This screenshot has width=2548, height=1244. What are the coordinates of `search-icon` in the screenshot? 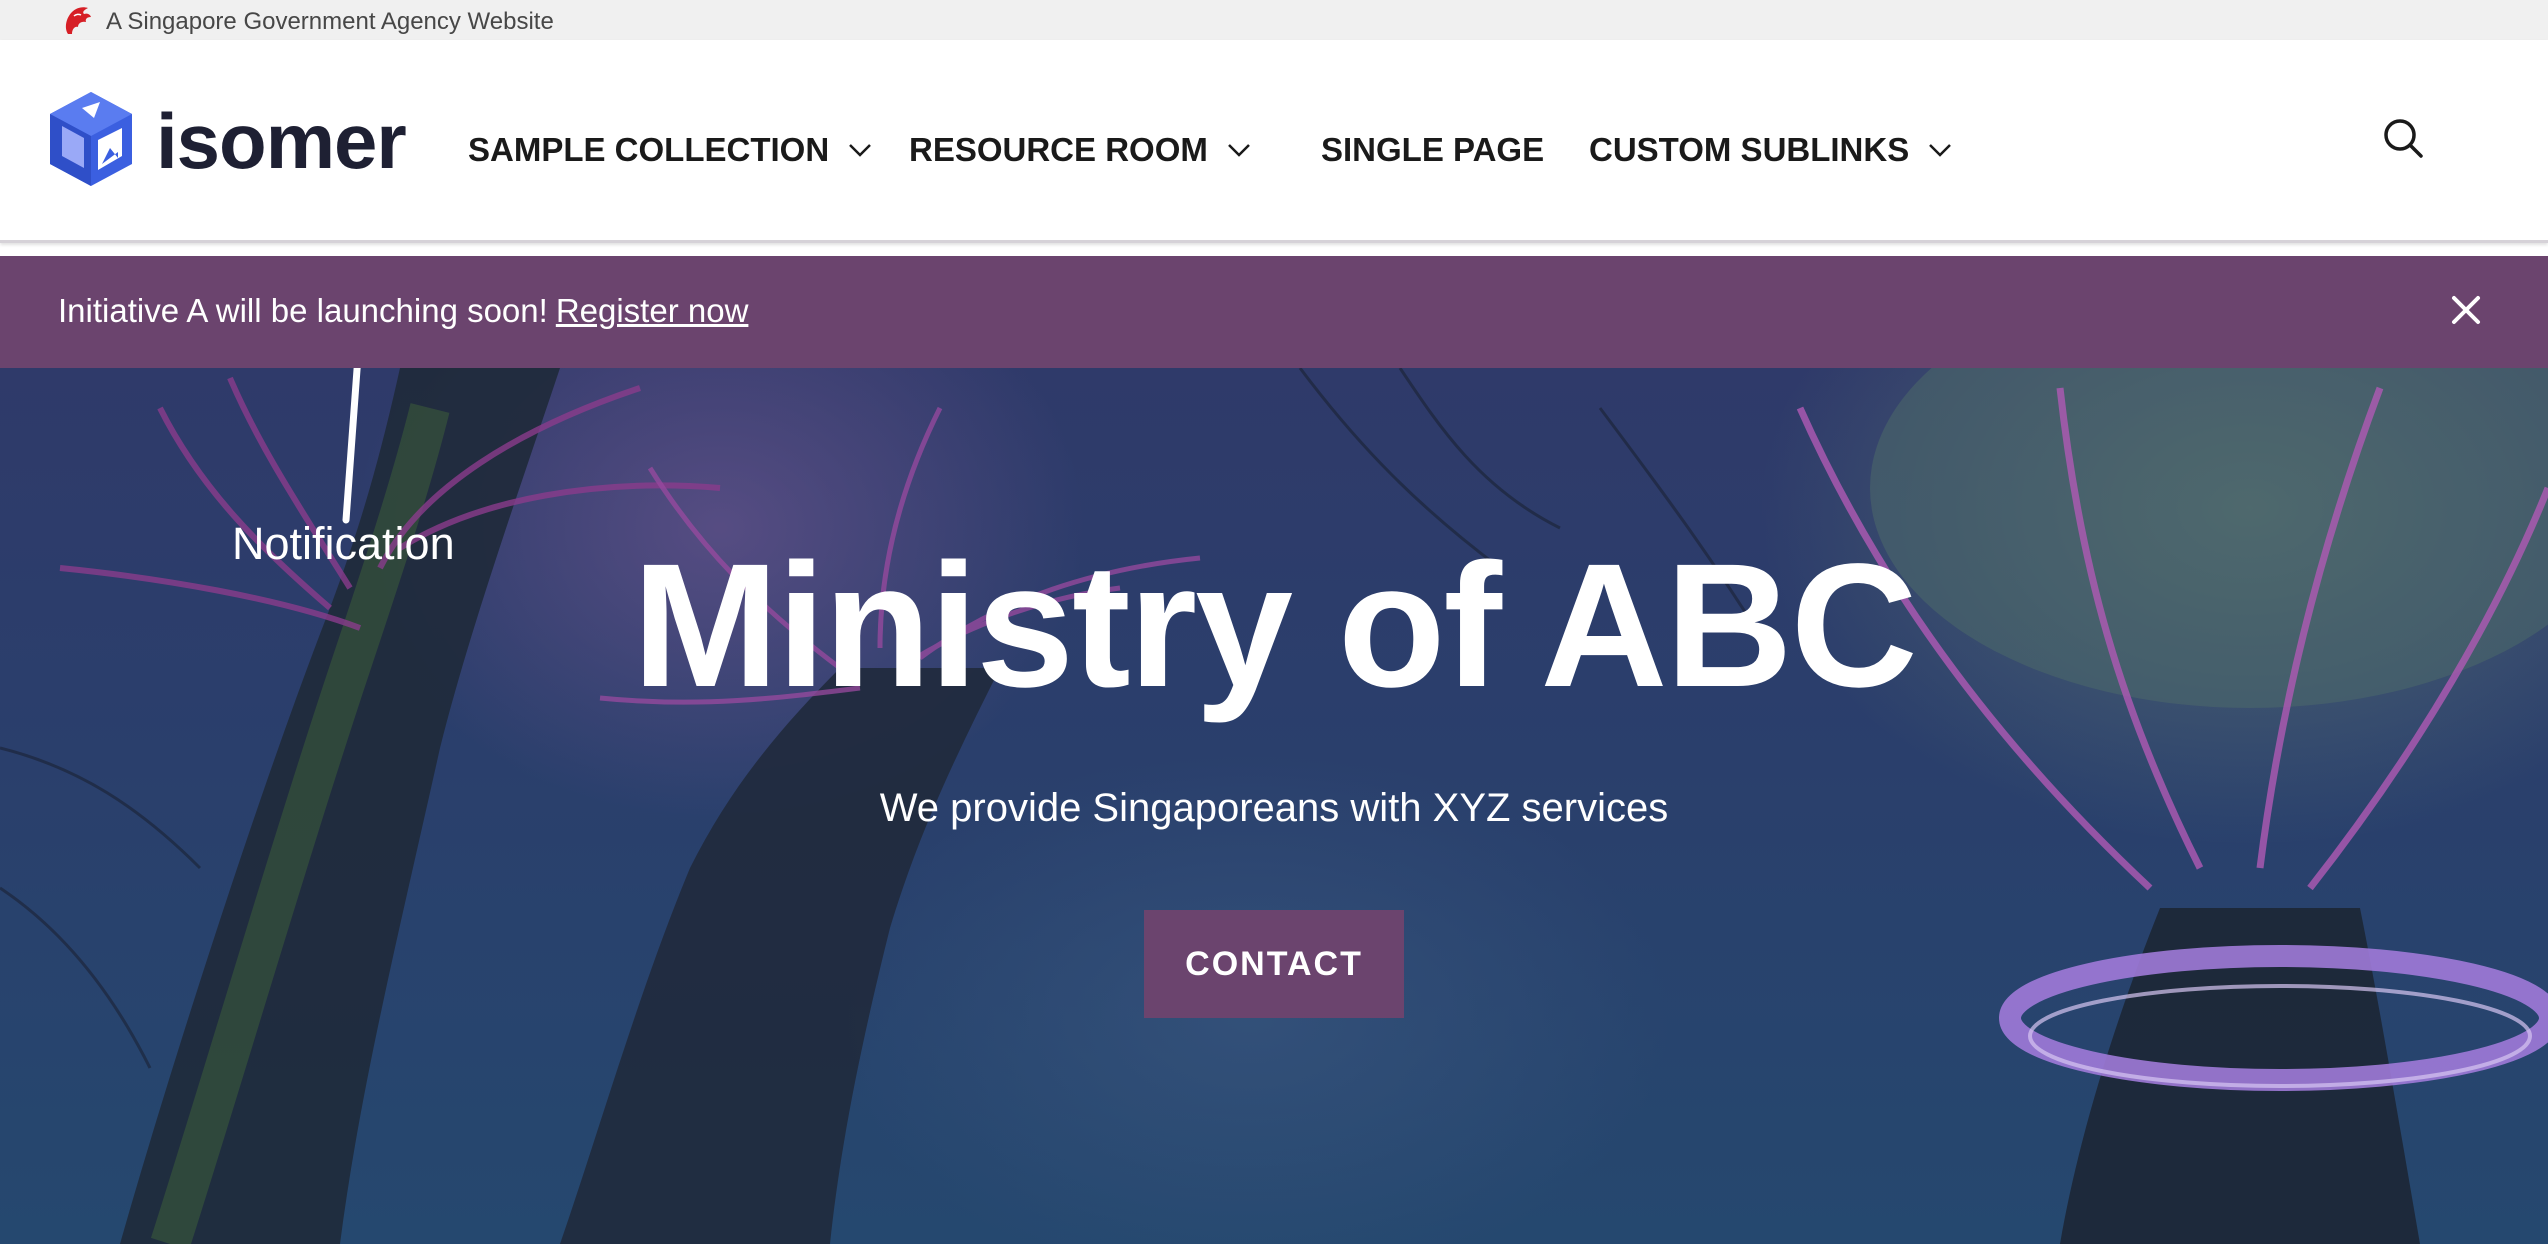 It's located at (2403, 138).